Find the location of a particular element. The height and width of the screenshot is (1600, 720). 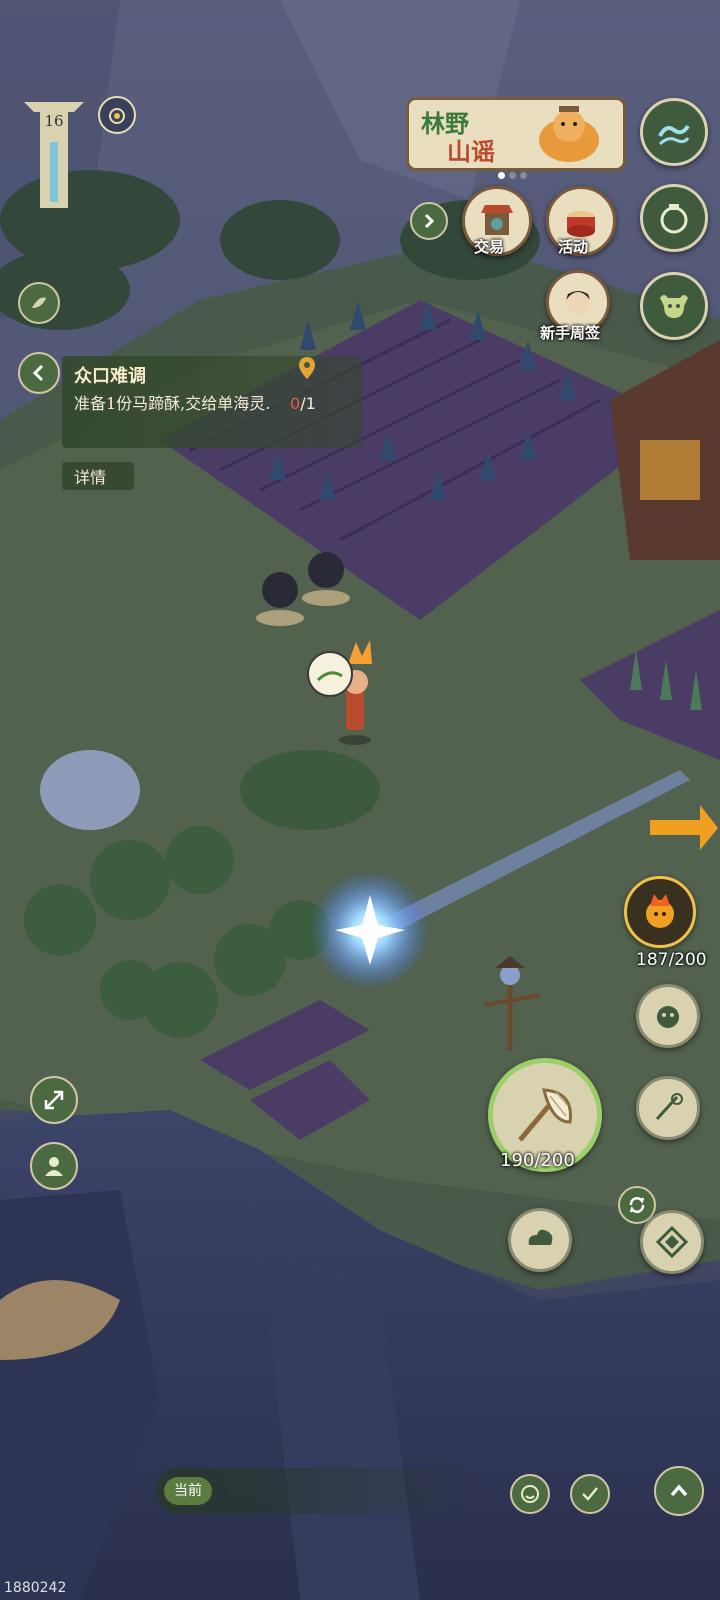

fishing-rod-button is located at coordinates (668, 1108).